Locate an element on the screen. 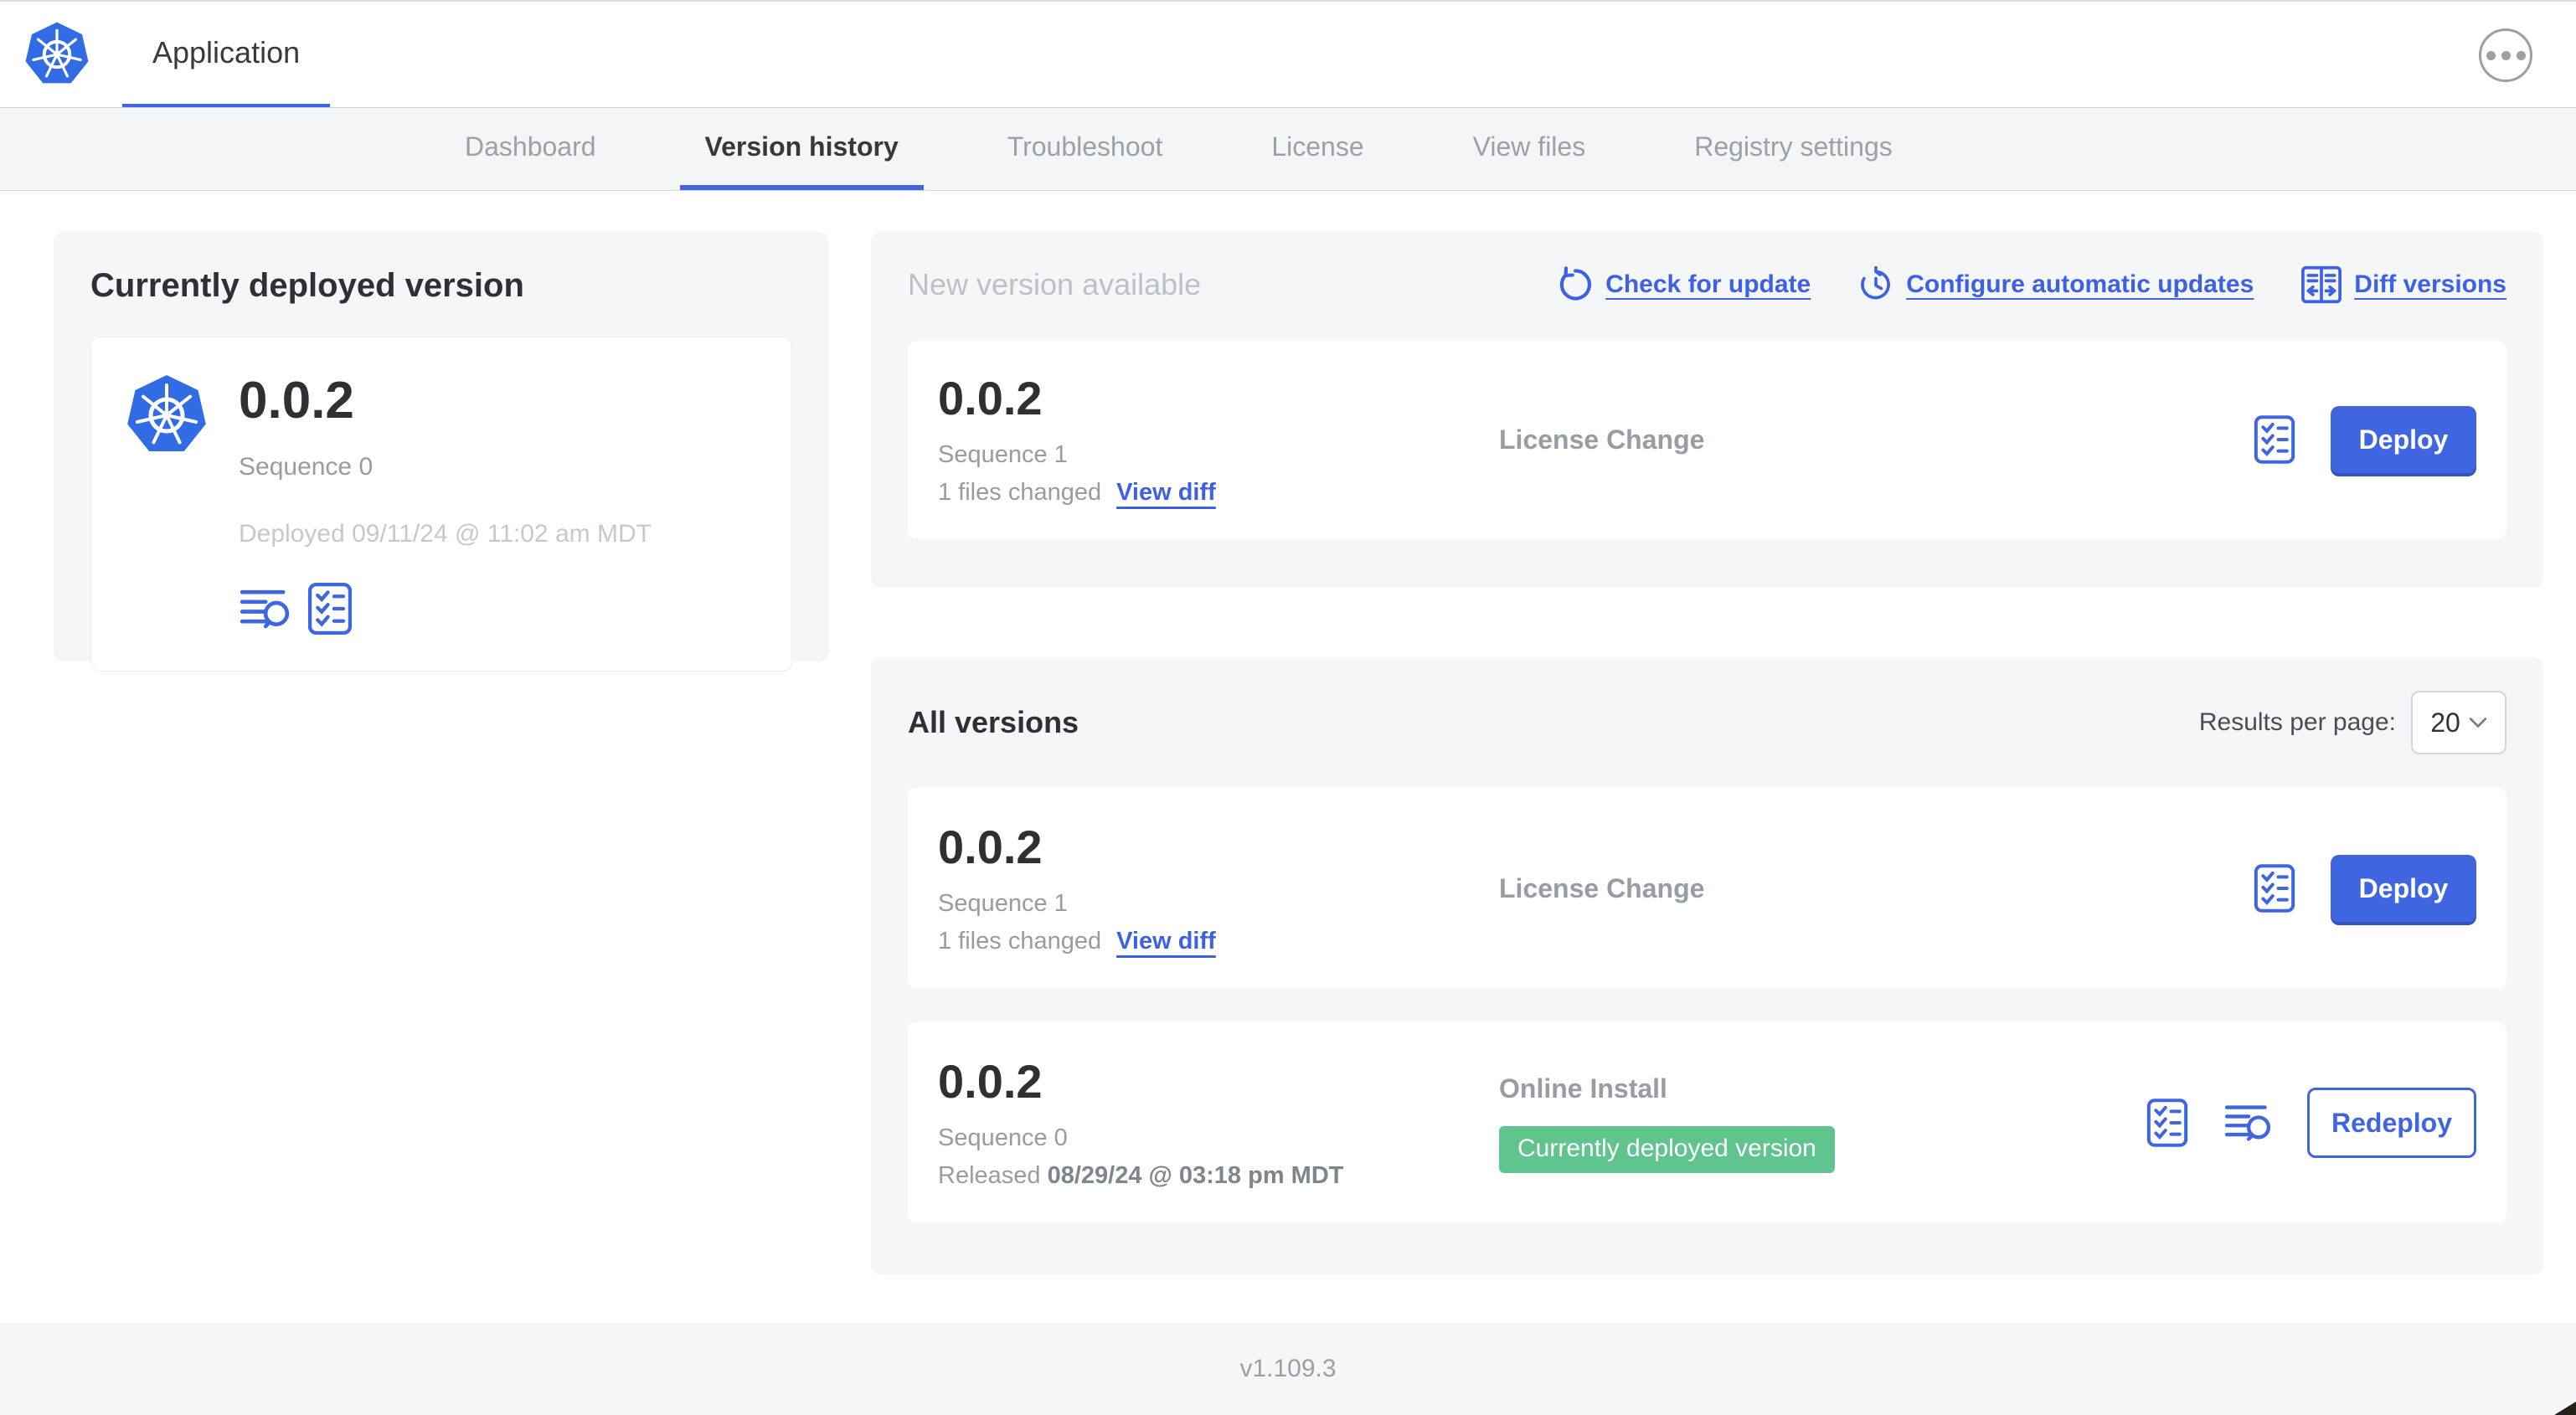  kubernetes-logo-icon is located at coordinates (57, 54).